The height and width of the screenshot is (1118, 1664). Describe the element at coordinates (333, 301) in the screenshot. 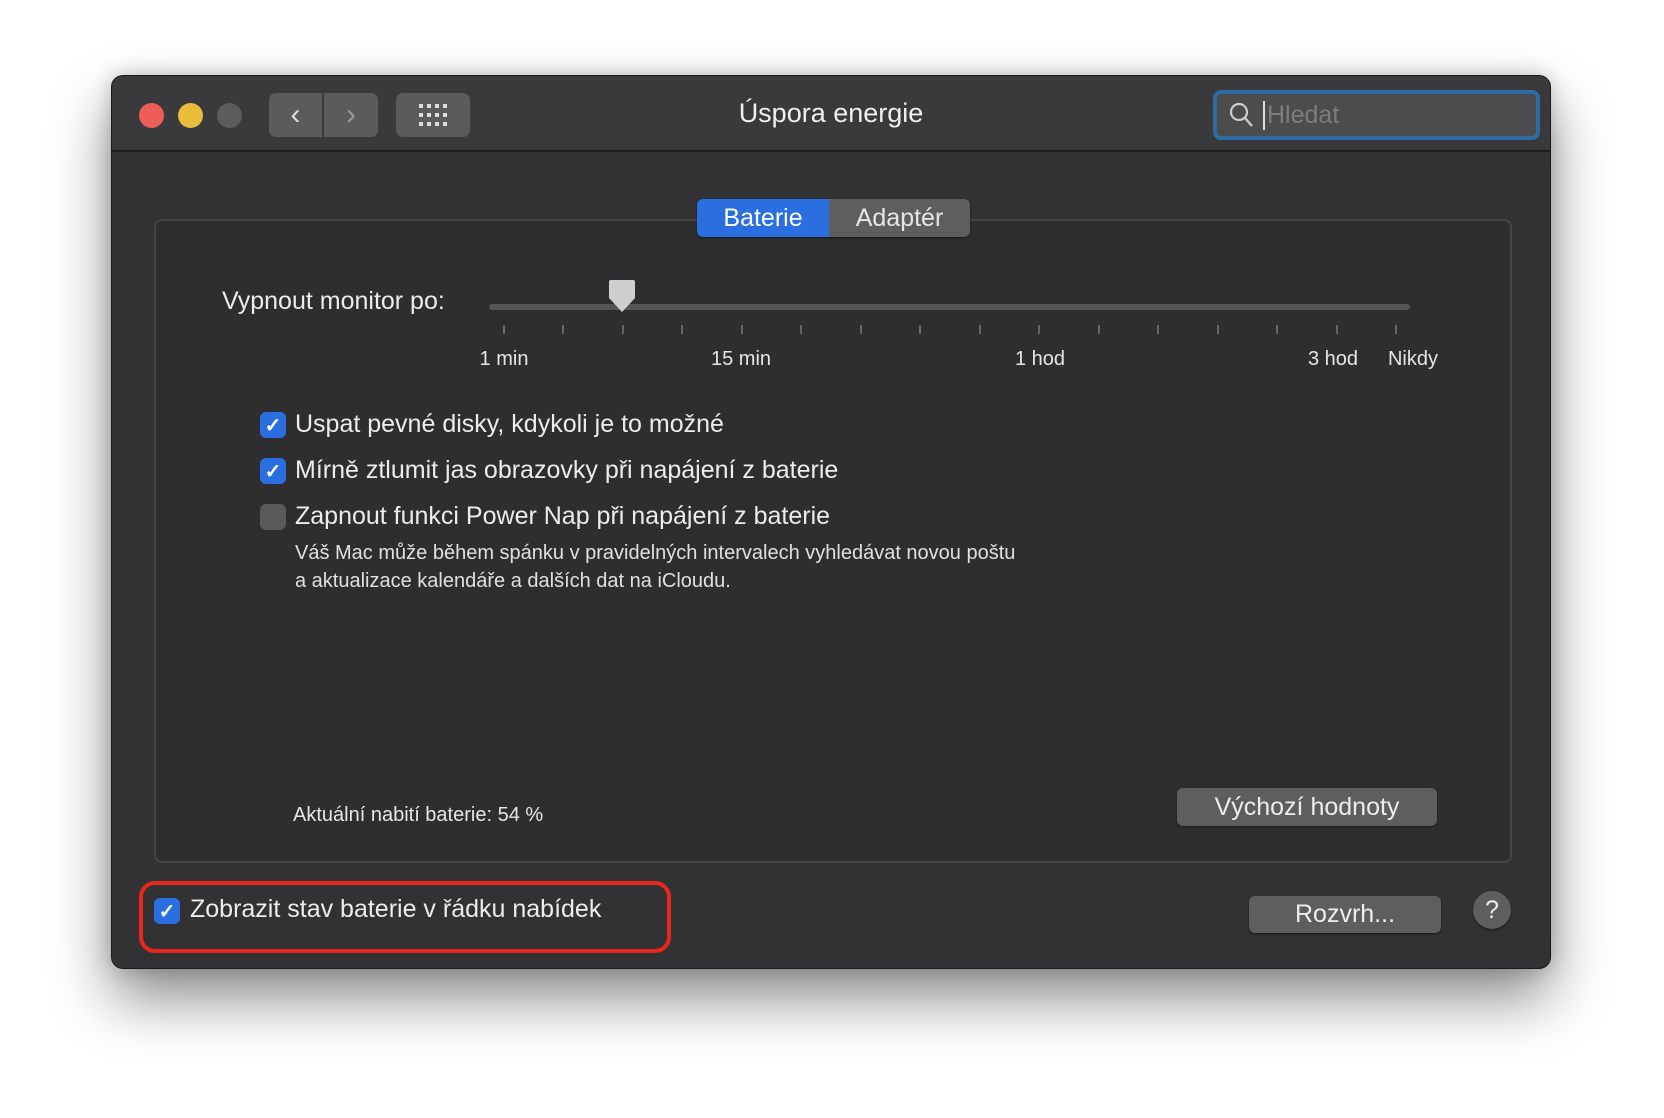

I see `slider-label: Vypnout monitor po:` at that location.